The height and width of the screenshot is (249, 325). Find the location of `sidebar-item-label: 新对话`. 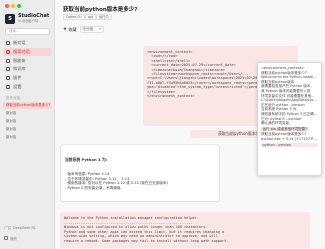

sidebar-item-label: 新对话 is located at coordinates (19, 42).